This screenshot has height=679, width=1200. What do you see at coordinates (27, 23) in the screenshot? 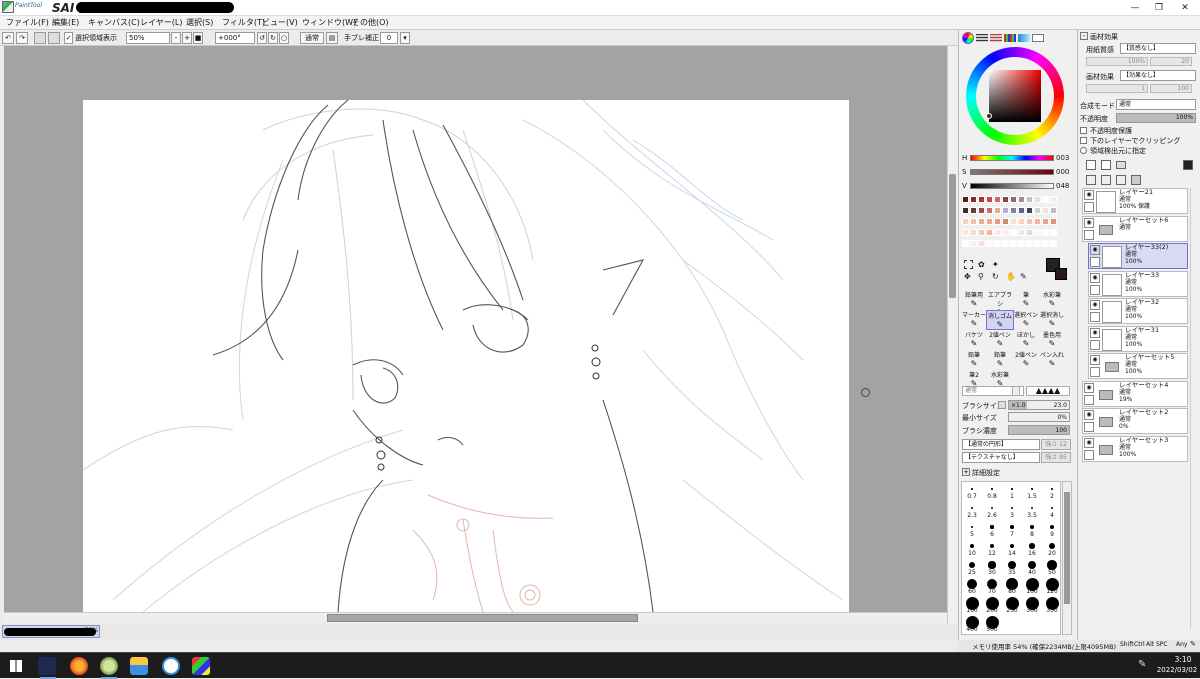
I see `menu-file: ファイル(F)` at bounding box center [27, 23].